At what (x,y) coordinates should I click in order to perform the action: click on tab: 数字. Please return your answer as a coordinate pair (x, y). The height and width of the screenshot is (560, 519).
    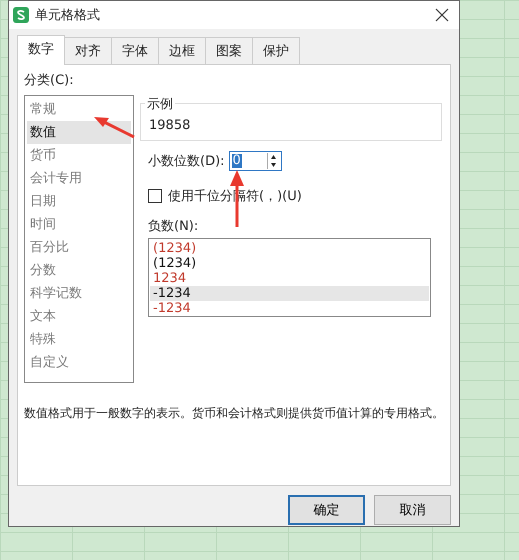
    Looking at the image, I should click on (41, 50).